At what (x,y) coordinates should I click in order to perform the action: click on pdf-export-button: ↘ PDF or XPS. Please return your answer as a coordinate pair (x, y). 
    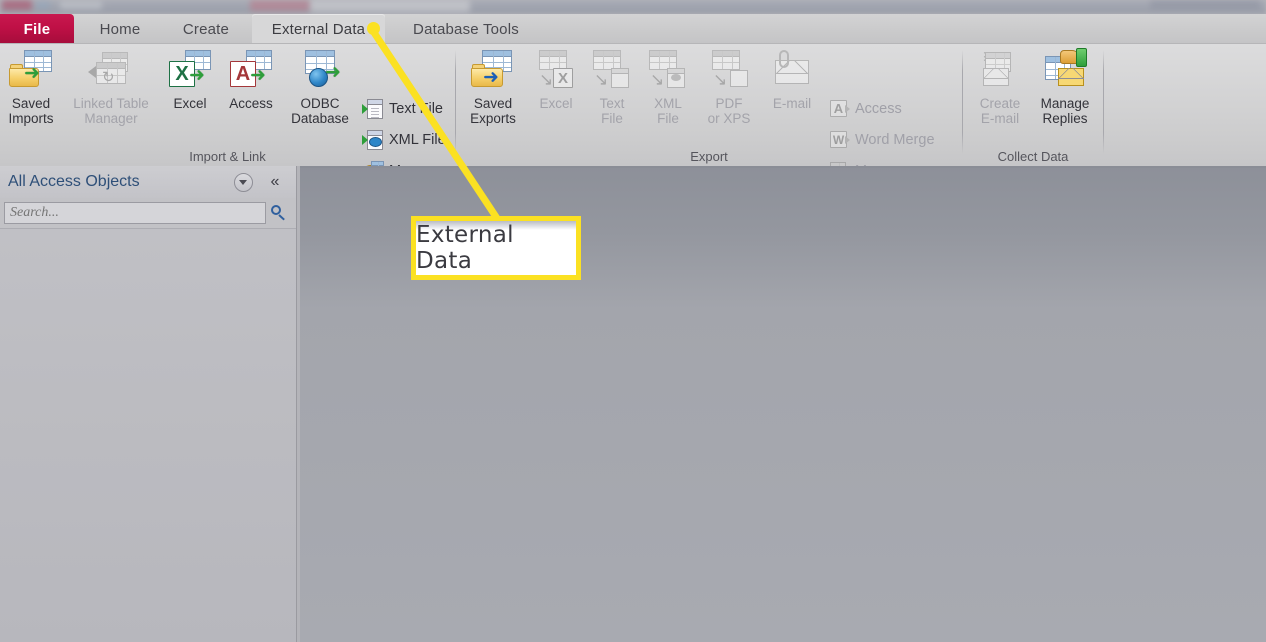
    Looking at the image, I should click on (729, 87).